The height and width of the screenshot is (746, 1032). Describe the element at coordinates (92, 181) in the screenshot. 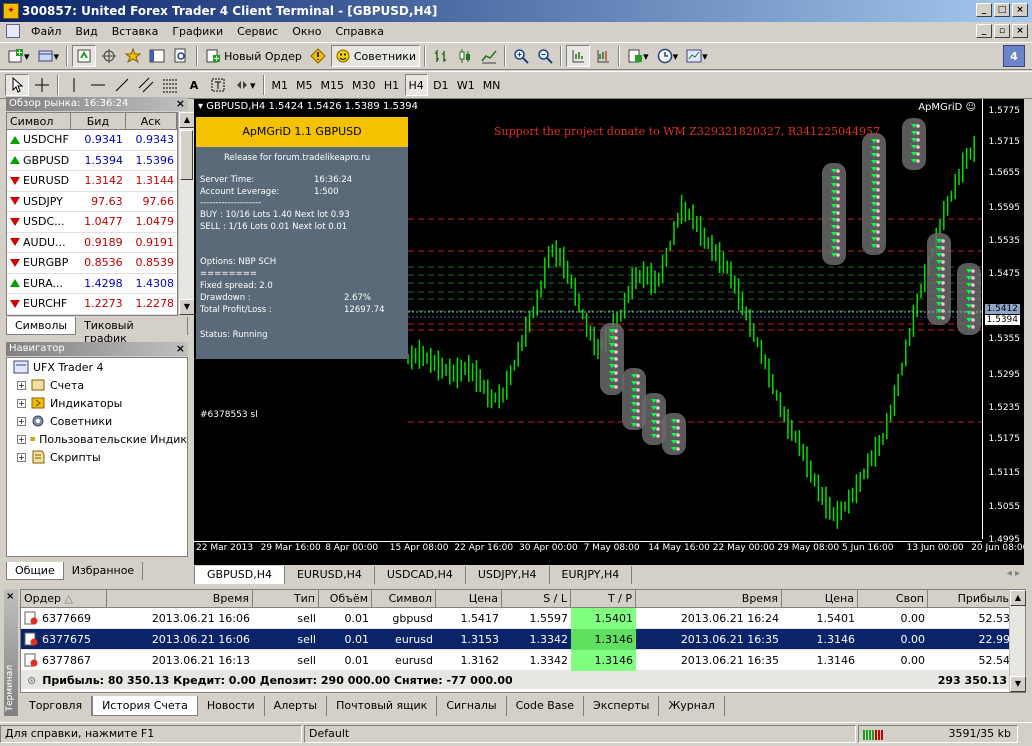

I see `market-watch-row: EURUSD 1.3142 1.3144` at that location.